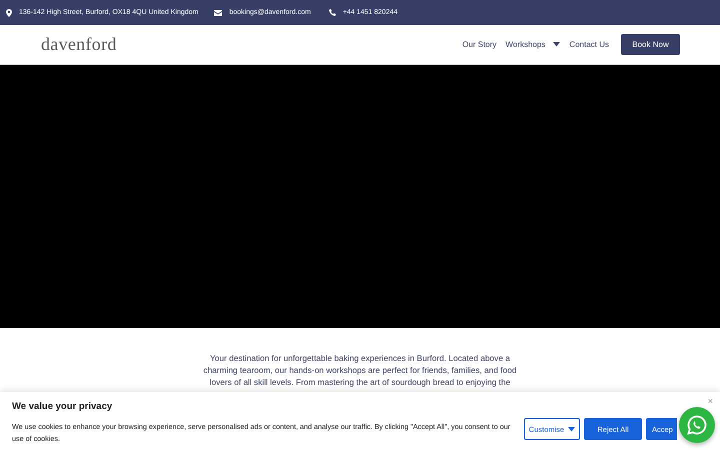 The height and width of the screenshot is (450, 720). What do you see at coordinates (697, 425) in the screenshot?
I see `speech-bubble-icon` at bounding box center [697, 425].